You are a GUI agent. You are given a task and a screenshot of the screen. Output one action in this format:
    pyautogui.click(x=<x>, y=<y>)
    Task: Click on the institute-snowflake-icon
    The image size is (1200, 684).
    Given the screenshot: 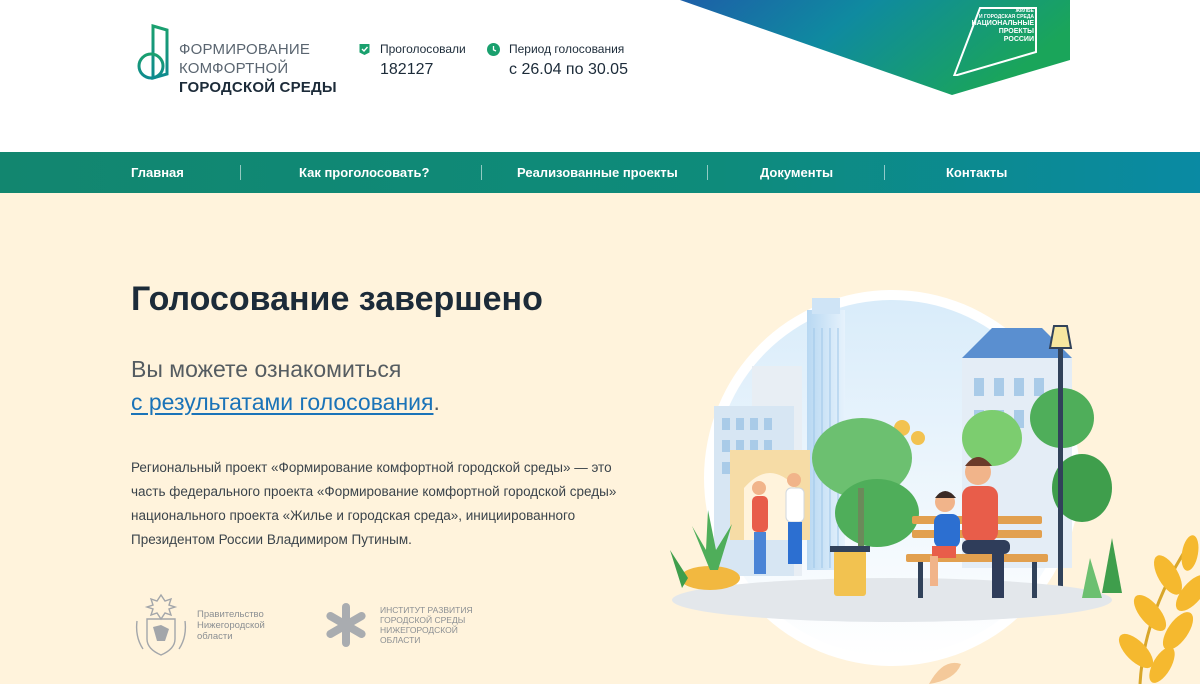 What is the action you would take?
    pyautogui.click(x=346, y=625)
    